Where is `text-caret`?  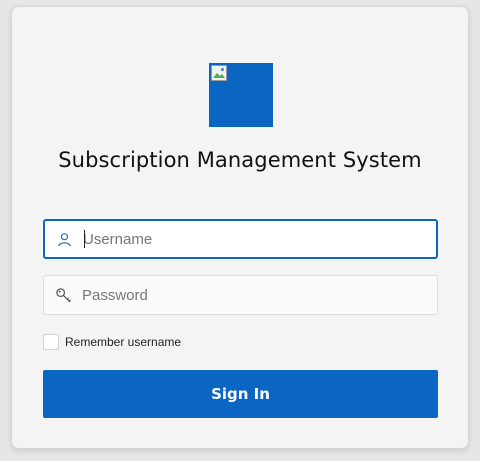 text-caret is located at coordinates (84, 239).